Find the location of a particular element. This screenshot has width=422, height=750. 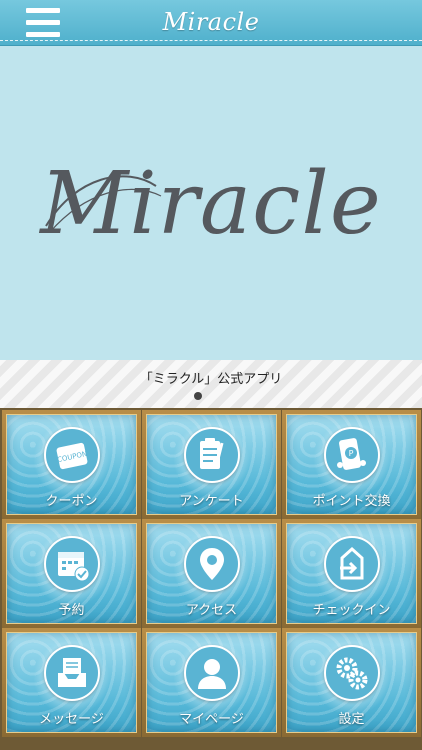

tile-my-page: マイページ is located at coordinates (211, 682).